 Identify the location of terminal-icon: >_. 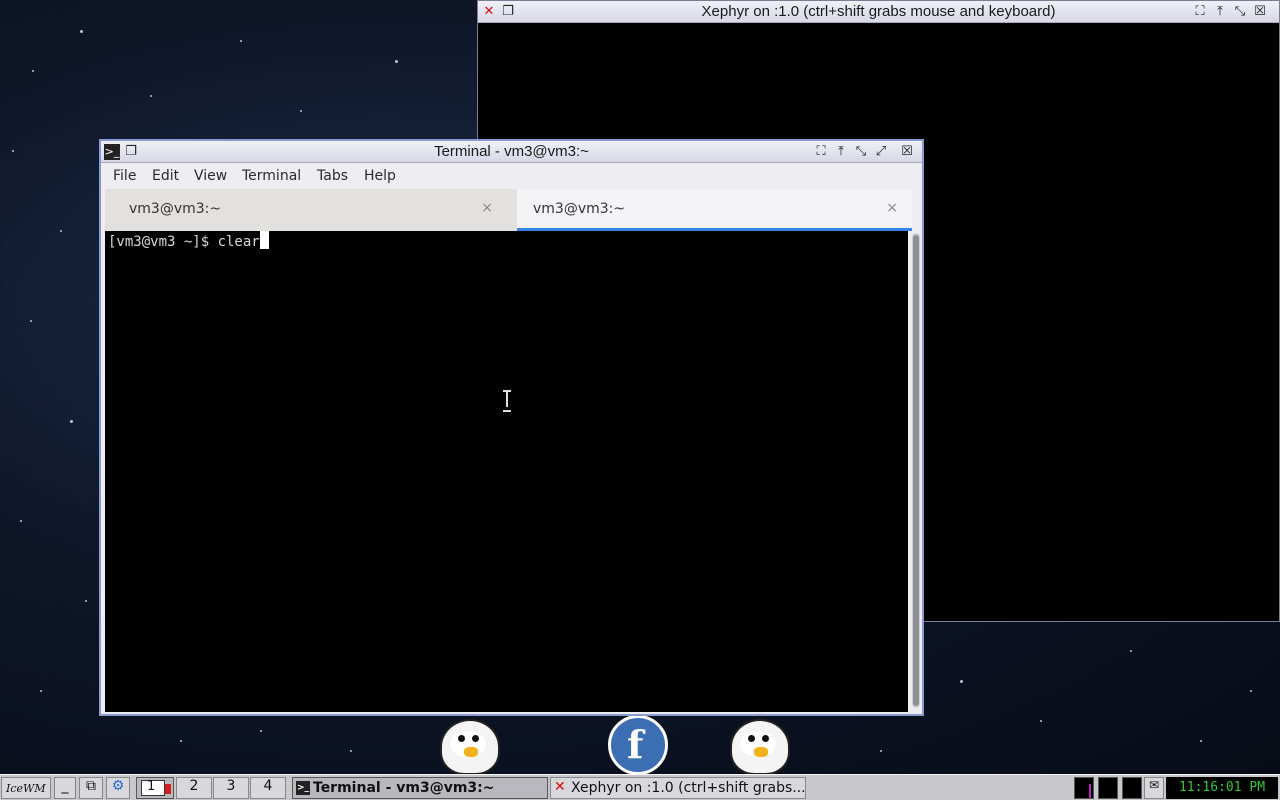
(303, 788).